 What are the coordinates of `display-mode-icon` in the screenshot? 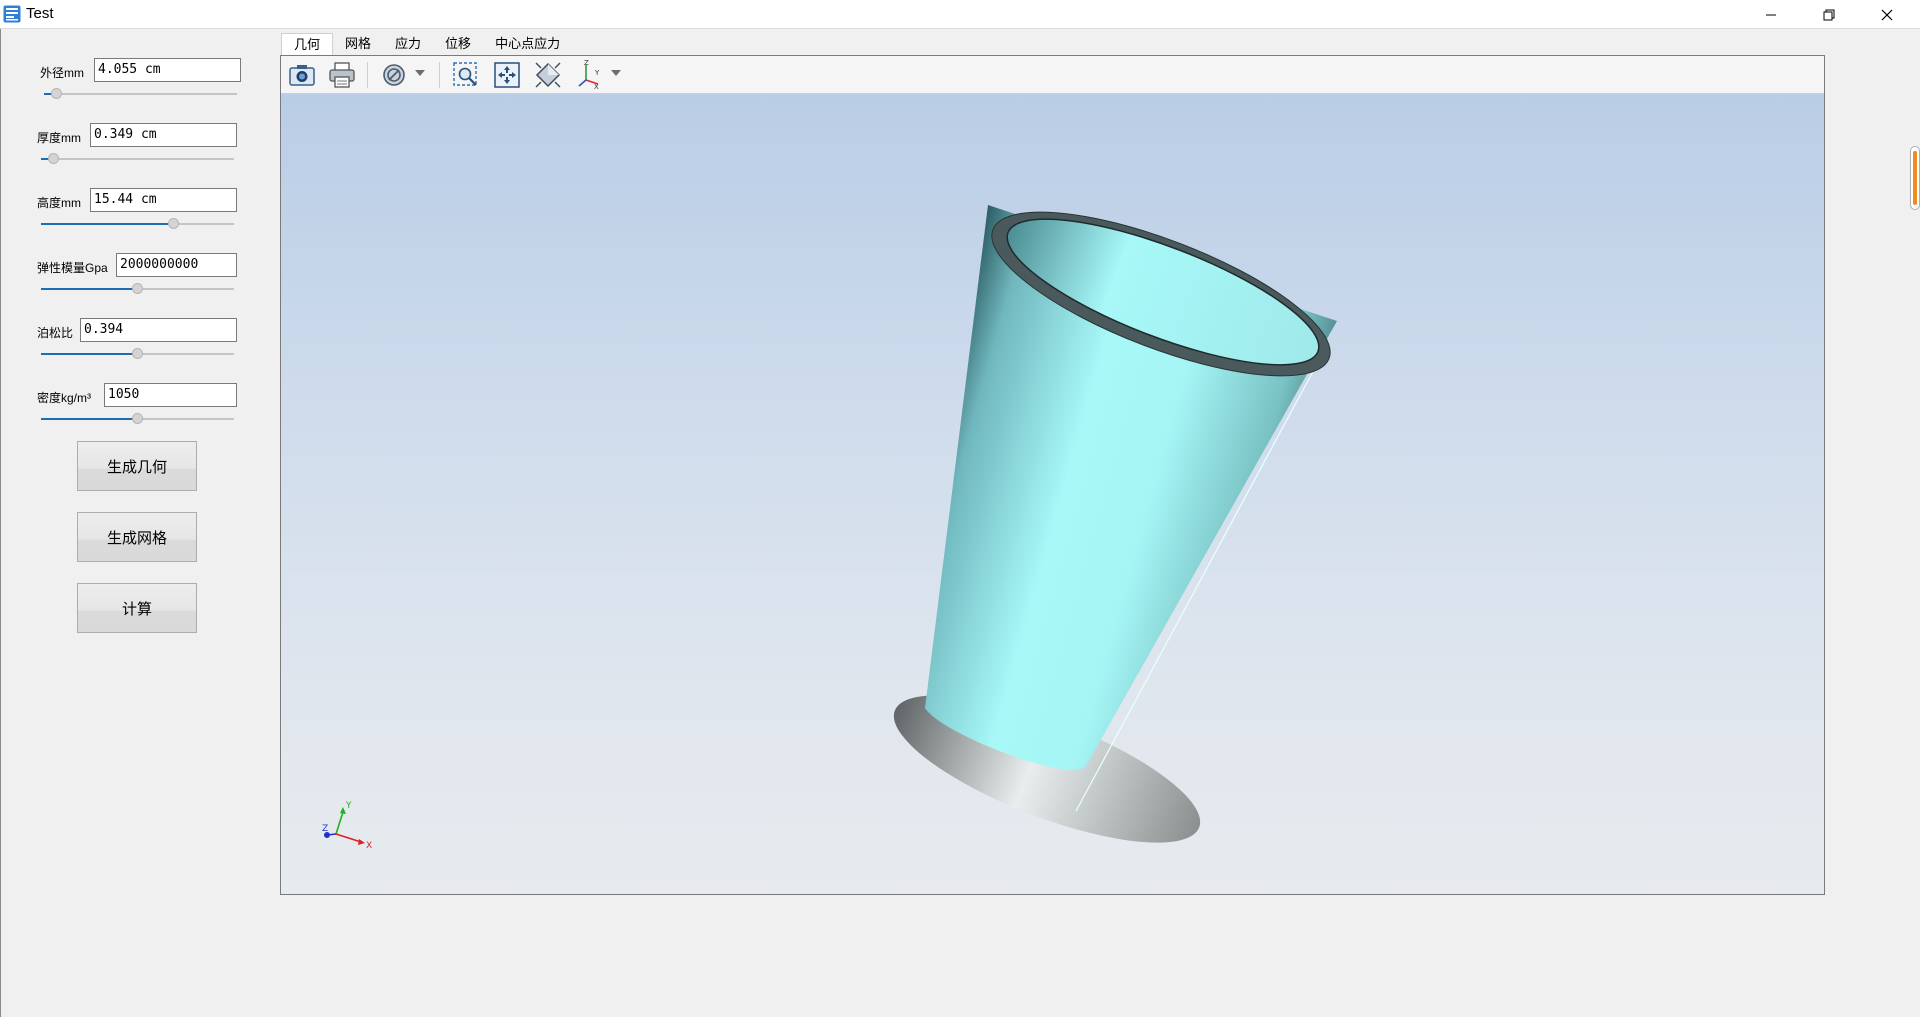 It's located at (394, 75).